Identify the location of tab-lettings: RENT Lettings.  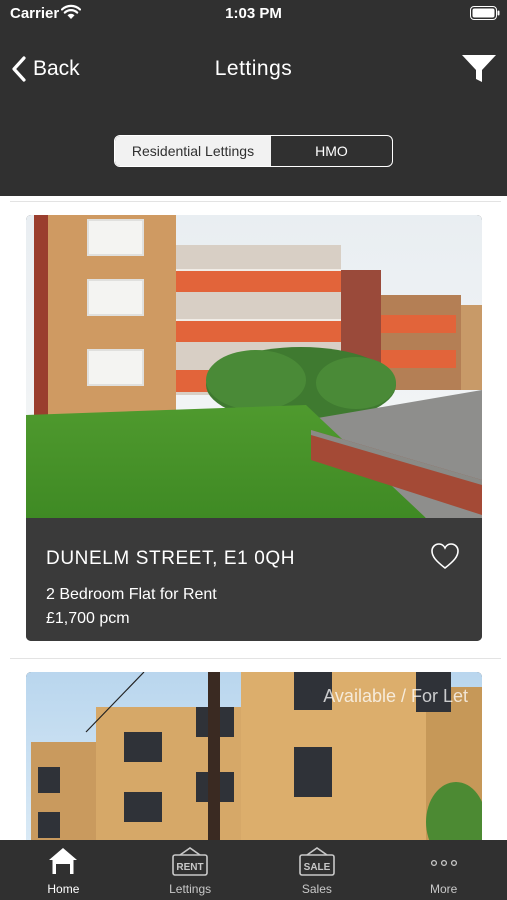
(190, 870).